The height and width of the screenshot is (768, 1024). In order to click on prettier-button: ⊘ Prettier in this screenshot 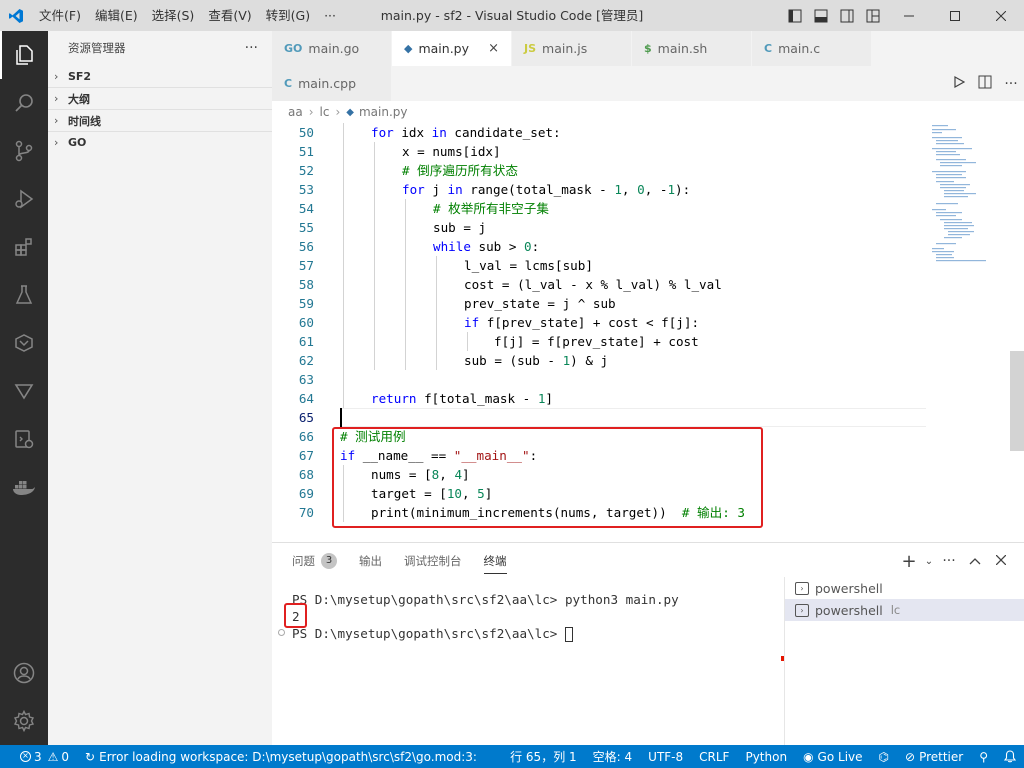, I will do `click(934, 757)`.